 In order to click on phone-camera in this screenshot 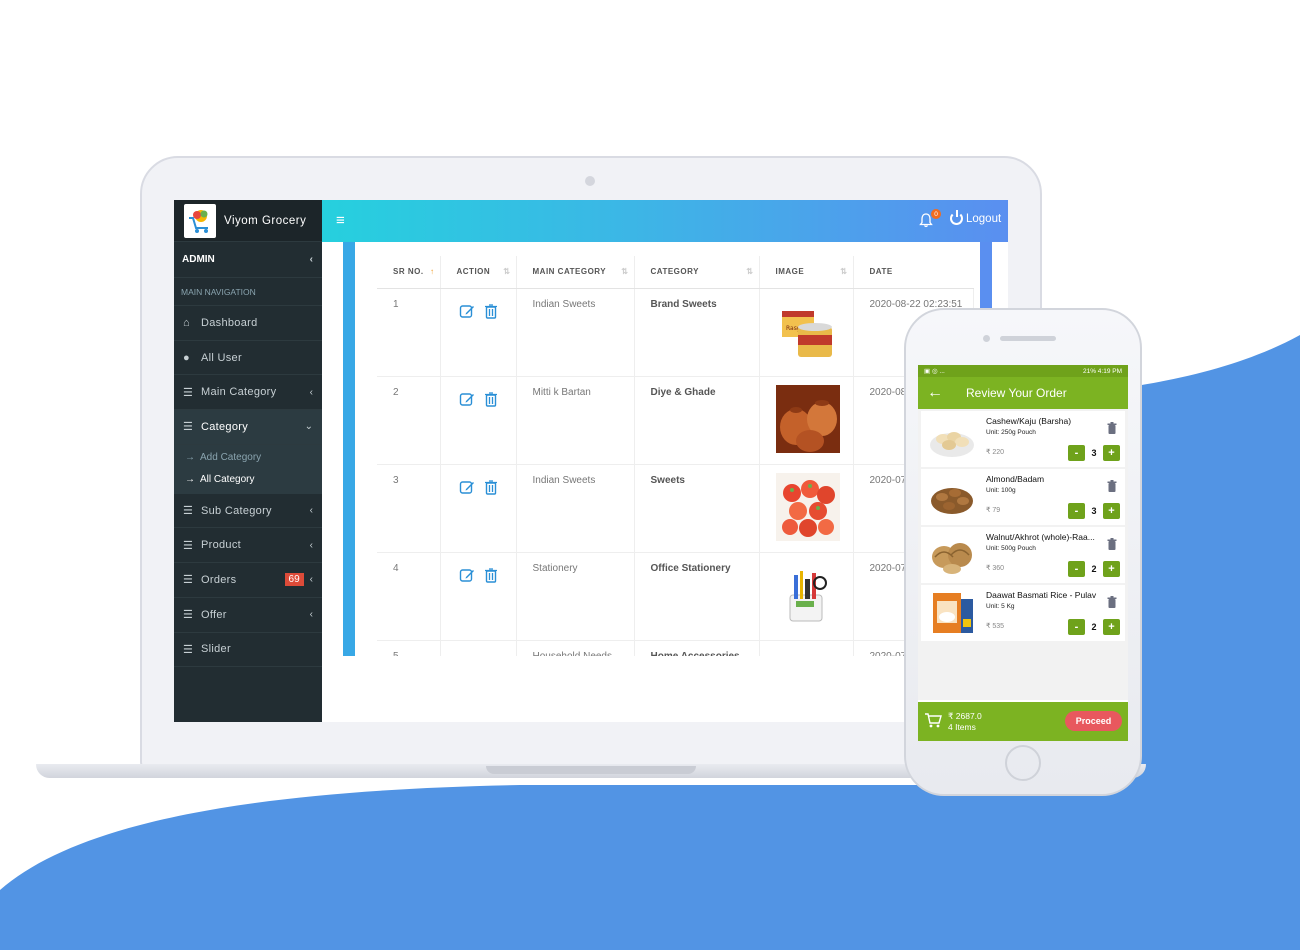, I will do `click(986, 338)`.